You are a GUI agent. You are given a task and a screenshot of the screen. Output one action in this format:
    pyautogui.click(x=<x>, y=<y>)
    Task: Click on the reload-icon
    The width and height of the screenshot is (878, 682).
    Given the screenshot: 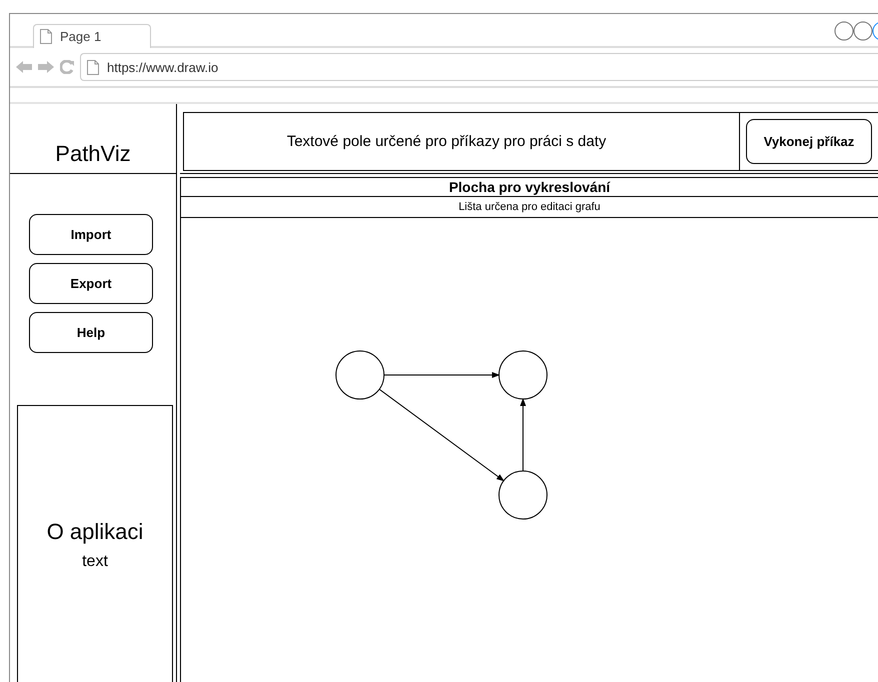 What is the action you would take?
    pyautogui.click(x=67, y=67)
    